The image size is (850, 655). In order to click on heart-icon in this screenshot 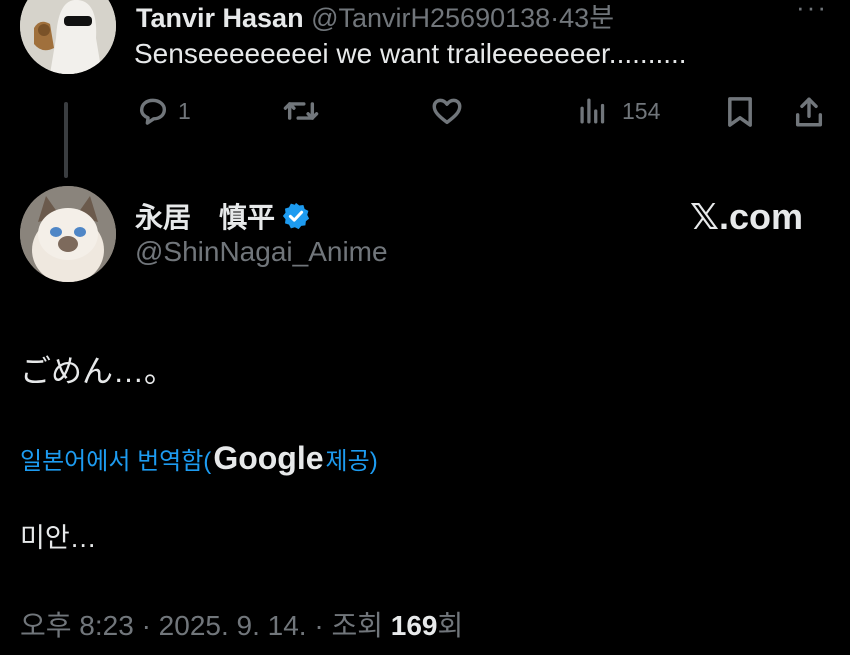, I will do `click(447, 111)`.